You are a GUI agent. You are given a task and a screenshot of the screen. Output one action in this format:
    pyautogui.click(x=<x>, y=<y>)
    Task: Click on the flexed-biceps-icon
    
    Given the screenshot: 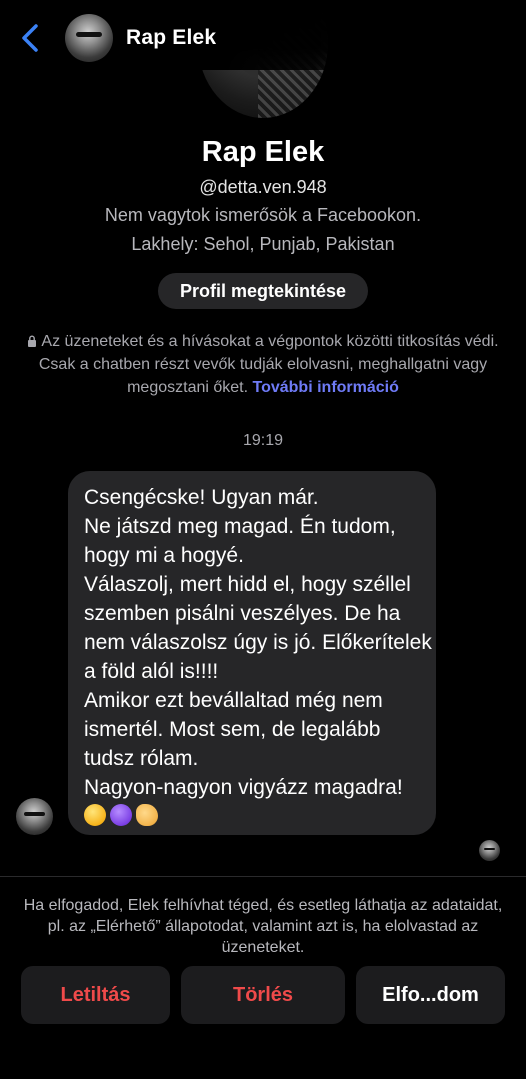 What is the action you would take?
    pyautogui.click(x=147, y=815)
    